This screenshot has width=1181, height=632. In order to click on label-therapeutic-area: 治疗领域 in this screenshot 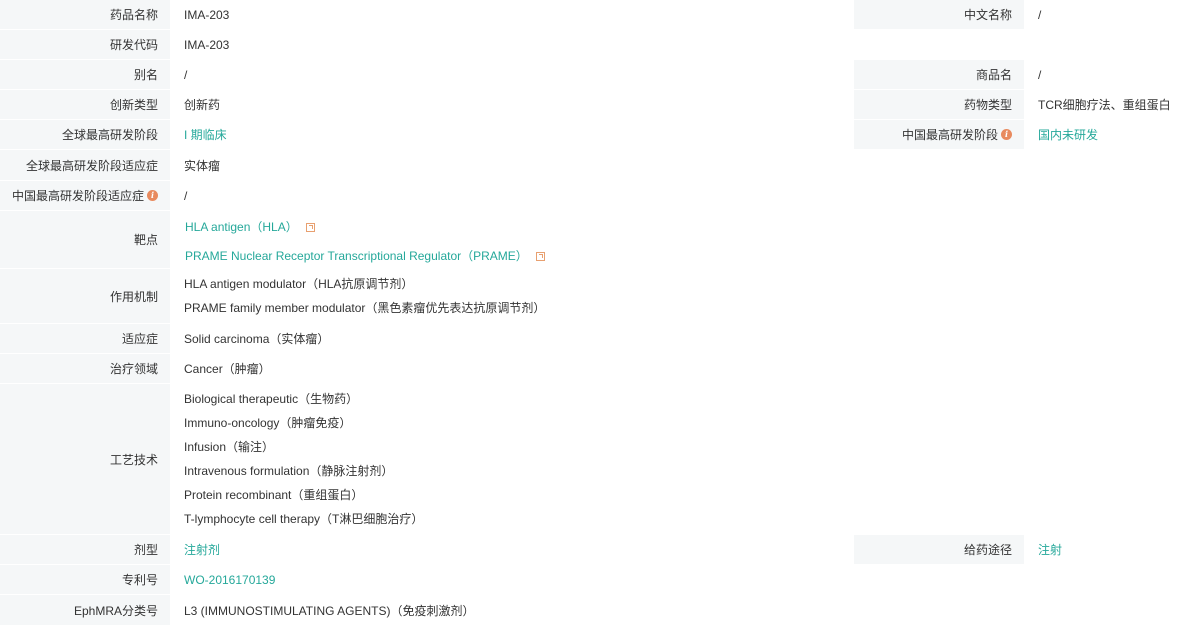, I will do `click(85, 368)`.